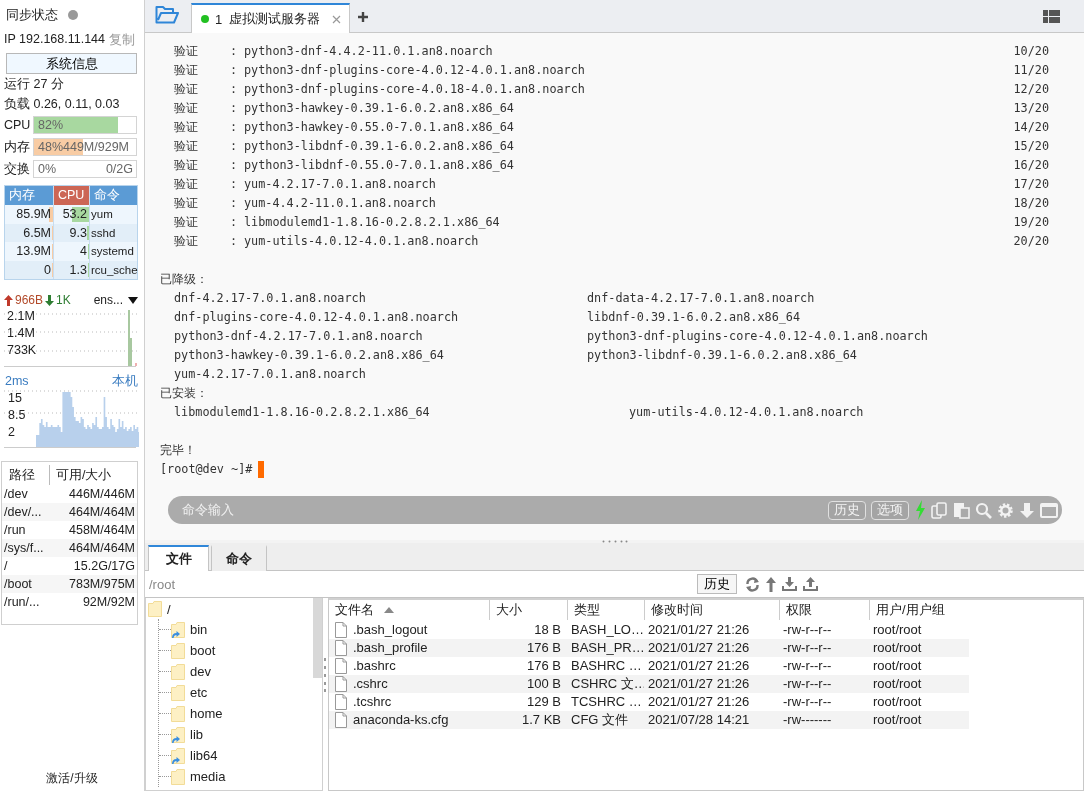 The width and height of the screenshot is (1084, 791). What do you see at coordinates (71, 63) in the screenshot?
I see `system-info-button: 系统信息` at bounding box center [71, 63].